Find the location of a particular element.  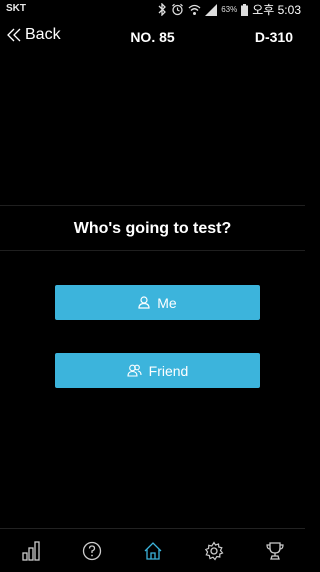

signal-icon is located at coordinates (211, 9).